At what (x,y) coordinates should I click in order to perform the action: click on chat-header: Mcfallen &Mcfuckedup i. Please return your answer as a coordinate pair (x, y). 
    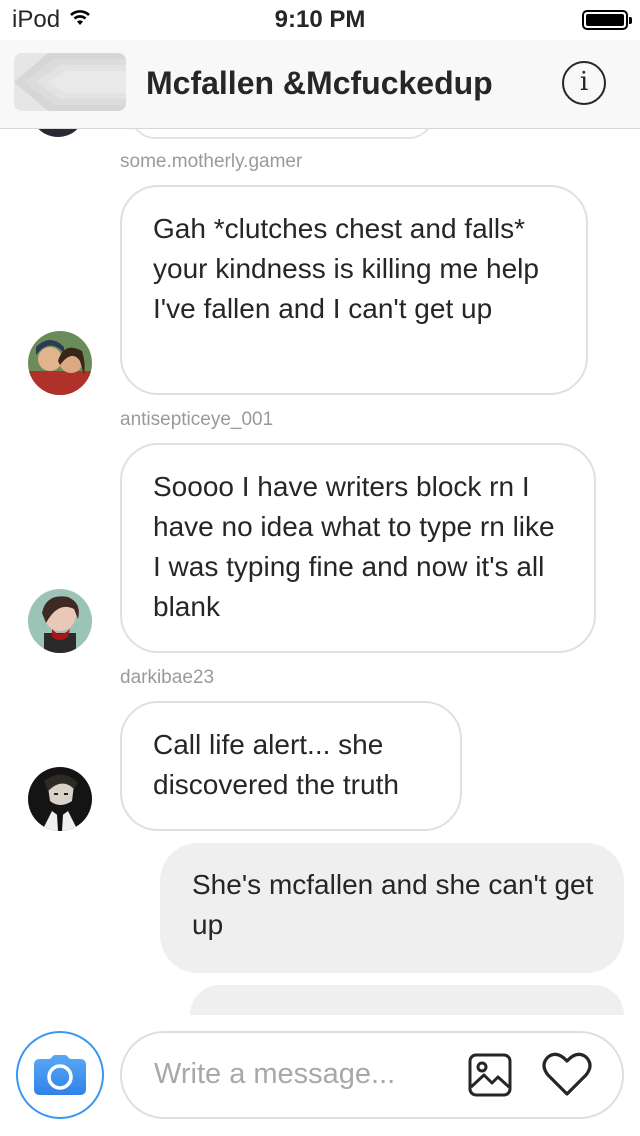
    Looking at the image, I should click on (320, 84).